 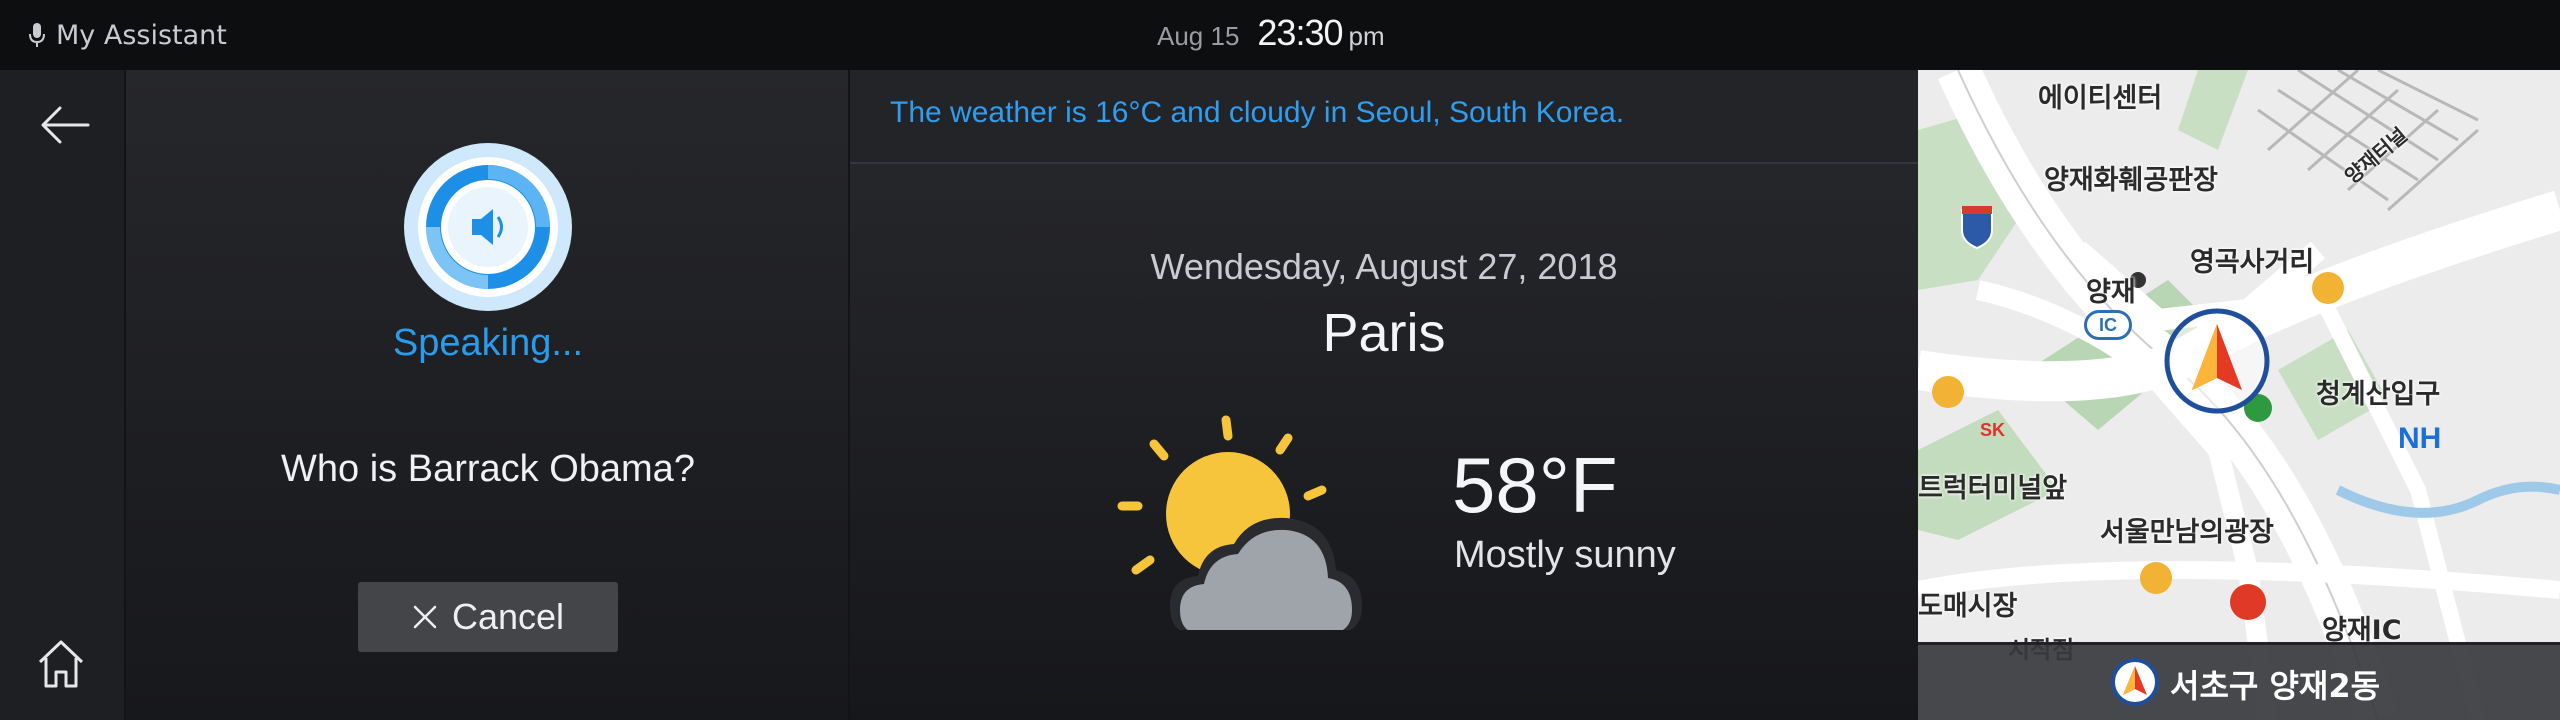 What do you see at coordinates (65, 125) in the screenshot?
I see `back-arrow-icon` at bounding box center [65, 125].